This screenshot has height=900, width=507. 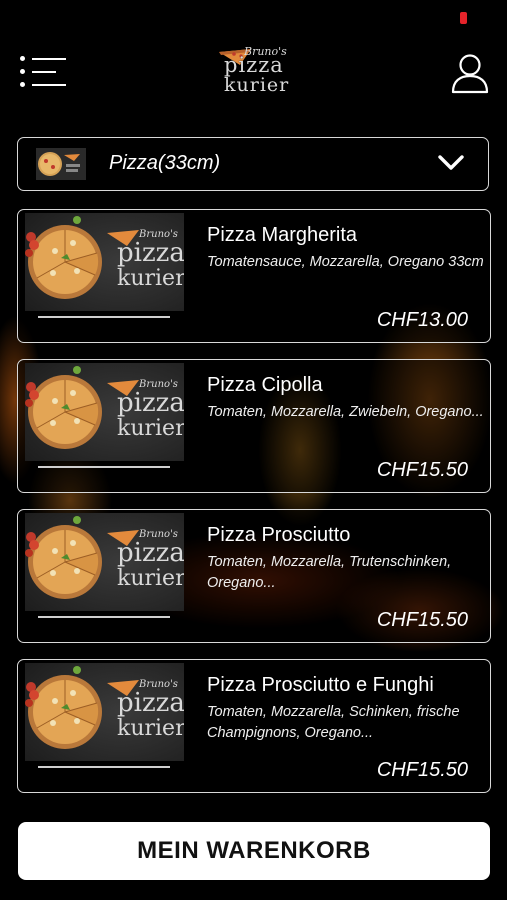 What do you see at coordinates (254, 851) in the screenshot?
I see `cart-button: MEIN WARENKORB` at bounding box center [254, 851].